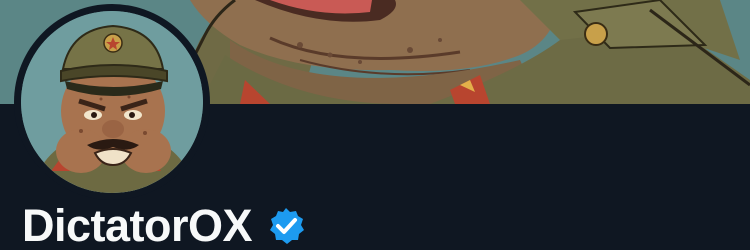  Describe the element at coordinates (286, 226) in the screenshot. I see `verified-badge-icon` at that location.